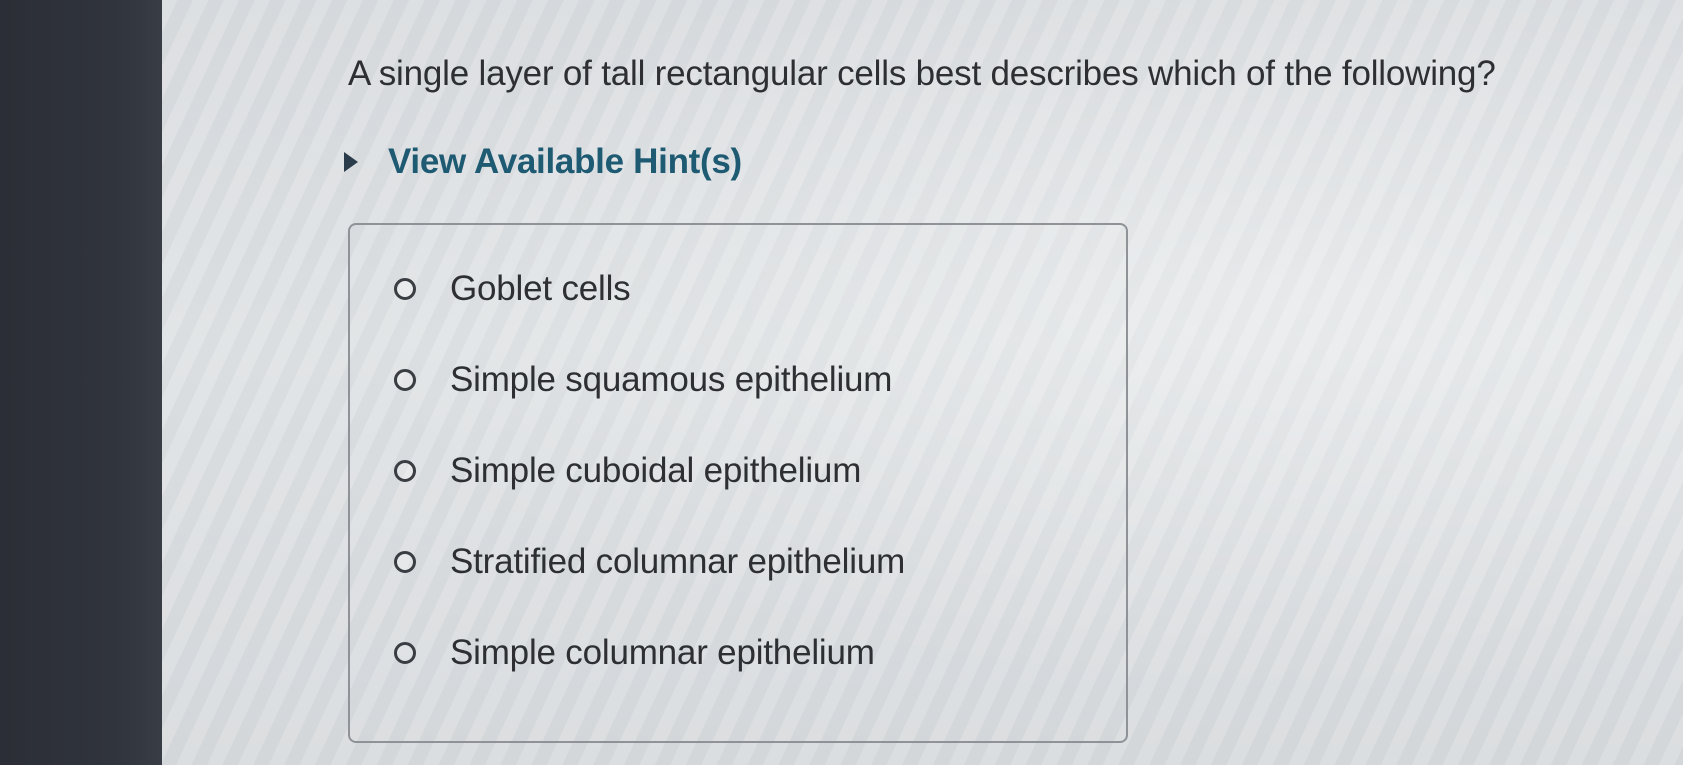 The image size is (1683, 765). What do you see at coordinates (540, 288) in the screenshot?
I see `answer-option-label: Goblet cells` at bounding box center [540, 288].